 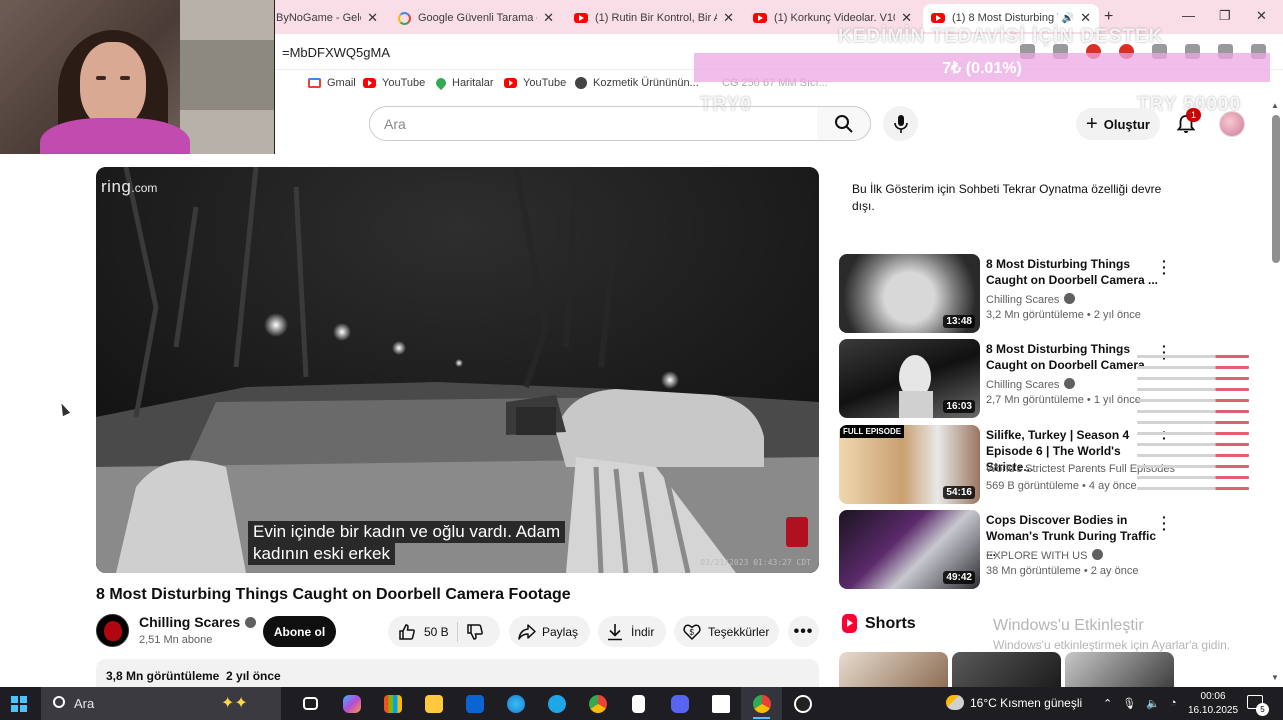 I want to click on super-thanks-icon: $, so click(x=692, y=632).